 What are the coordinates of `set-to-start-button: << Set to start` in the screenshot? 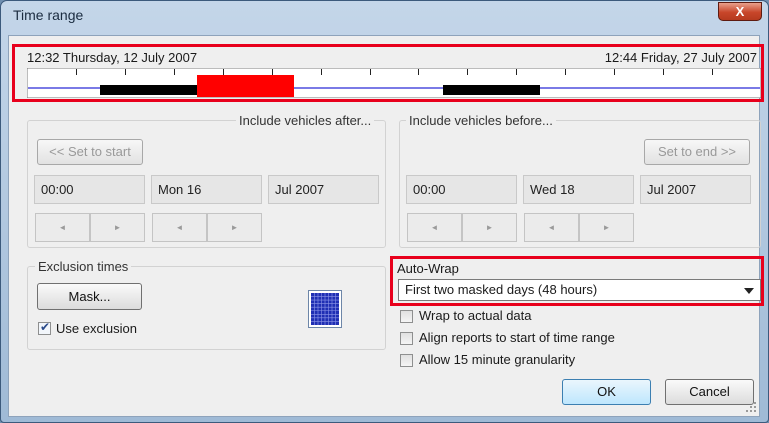 It's located at (90, 152).